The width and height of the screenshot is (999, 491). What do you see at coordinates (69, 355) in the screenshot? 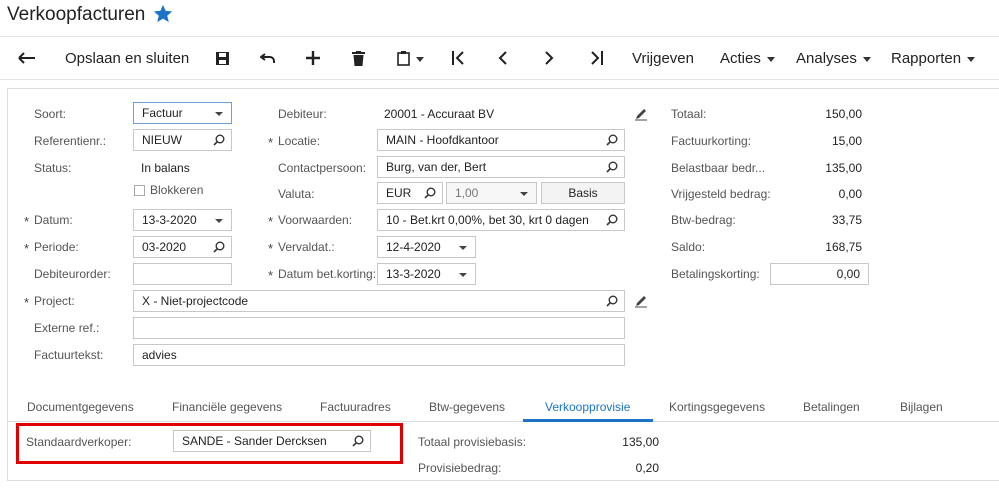
I see `invoice-text-label: Factuurtekst:` at bounding box center [69, 355].